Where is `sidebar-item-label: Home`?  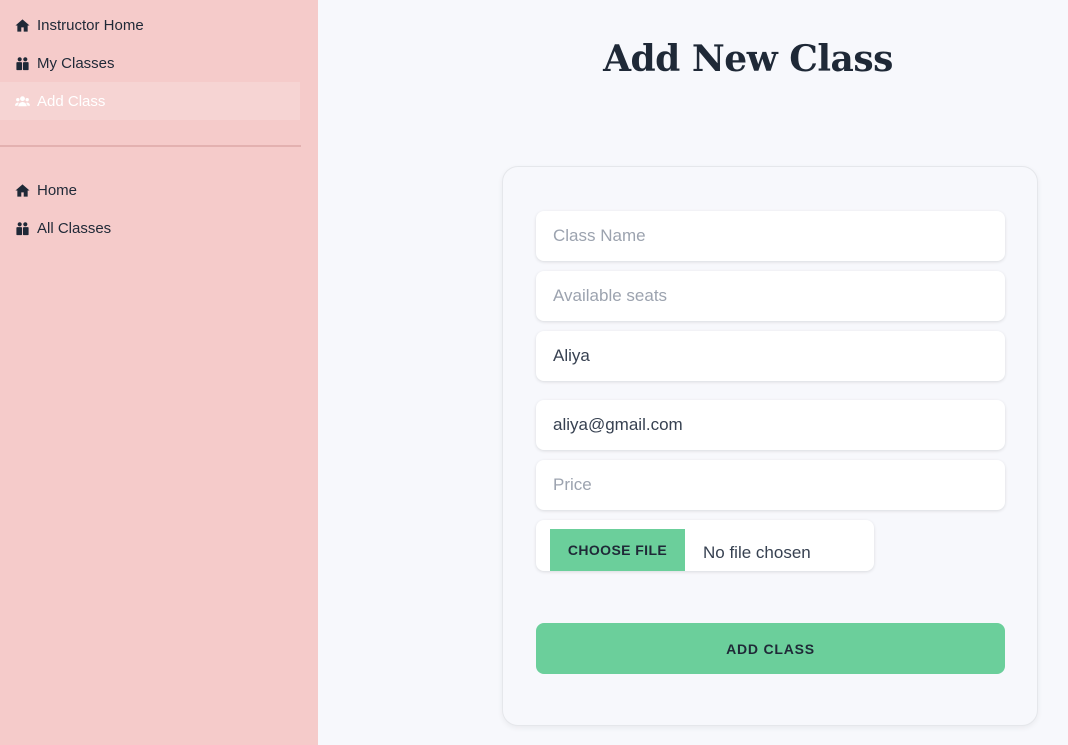 sidebar-item-label: Home is located at coordinates (57, 190).